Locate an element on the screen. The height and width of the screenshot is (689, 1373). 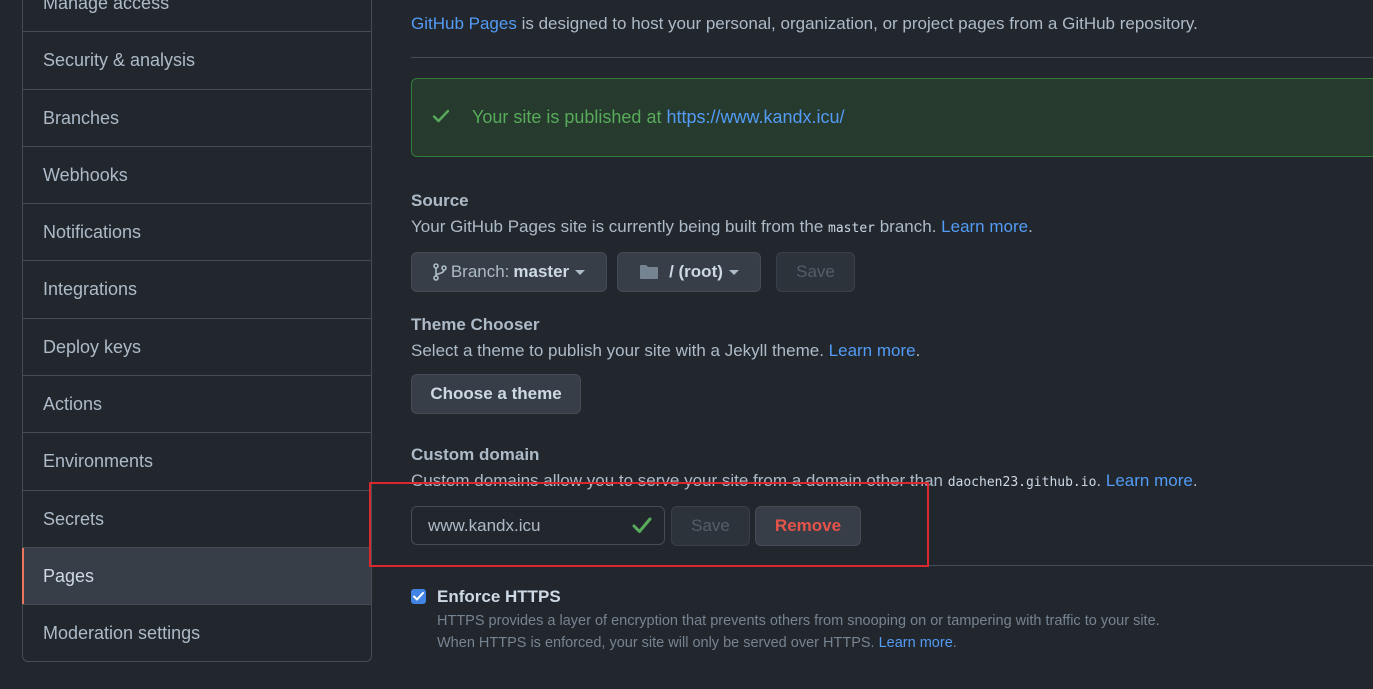
theme-chooser-title: Theme Chooser is located at coordinates (475, 324).